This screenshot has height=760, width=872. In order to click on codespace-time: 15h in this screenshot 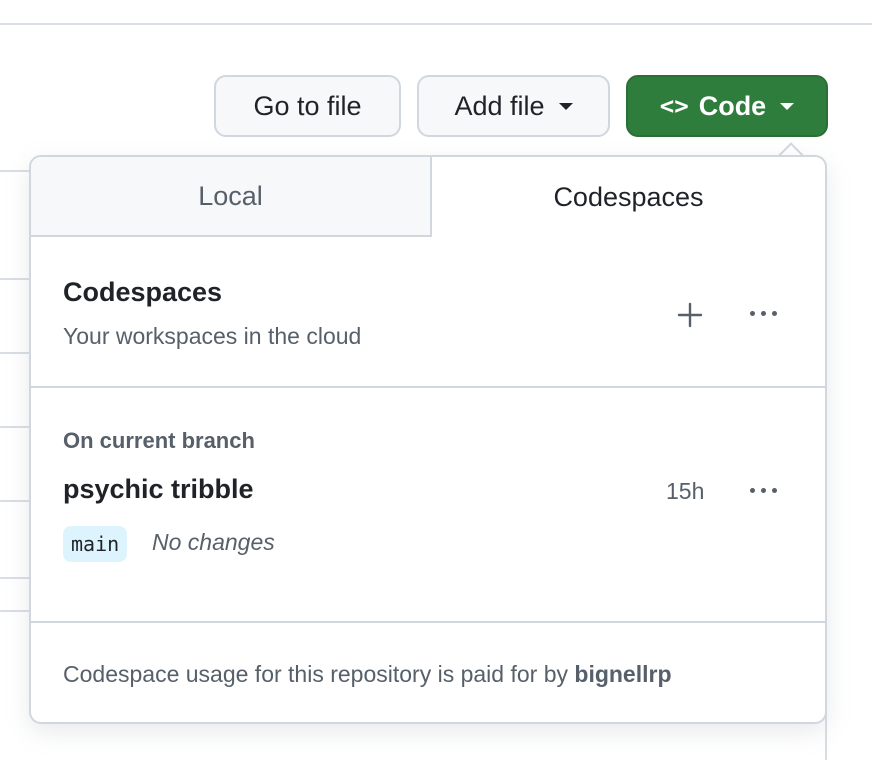, I will do `click(685, 491)`.